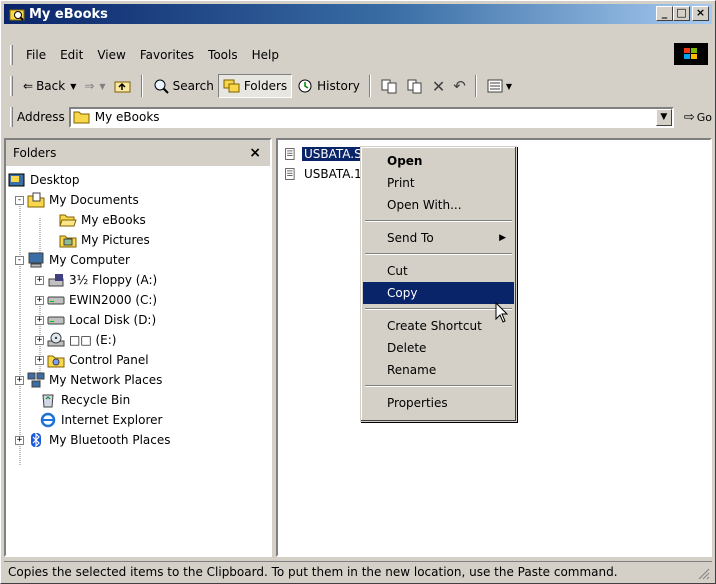  Describe the element at coordinates (290, 154) in the screenshot. I see `system-file-icon` at that location.